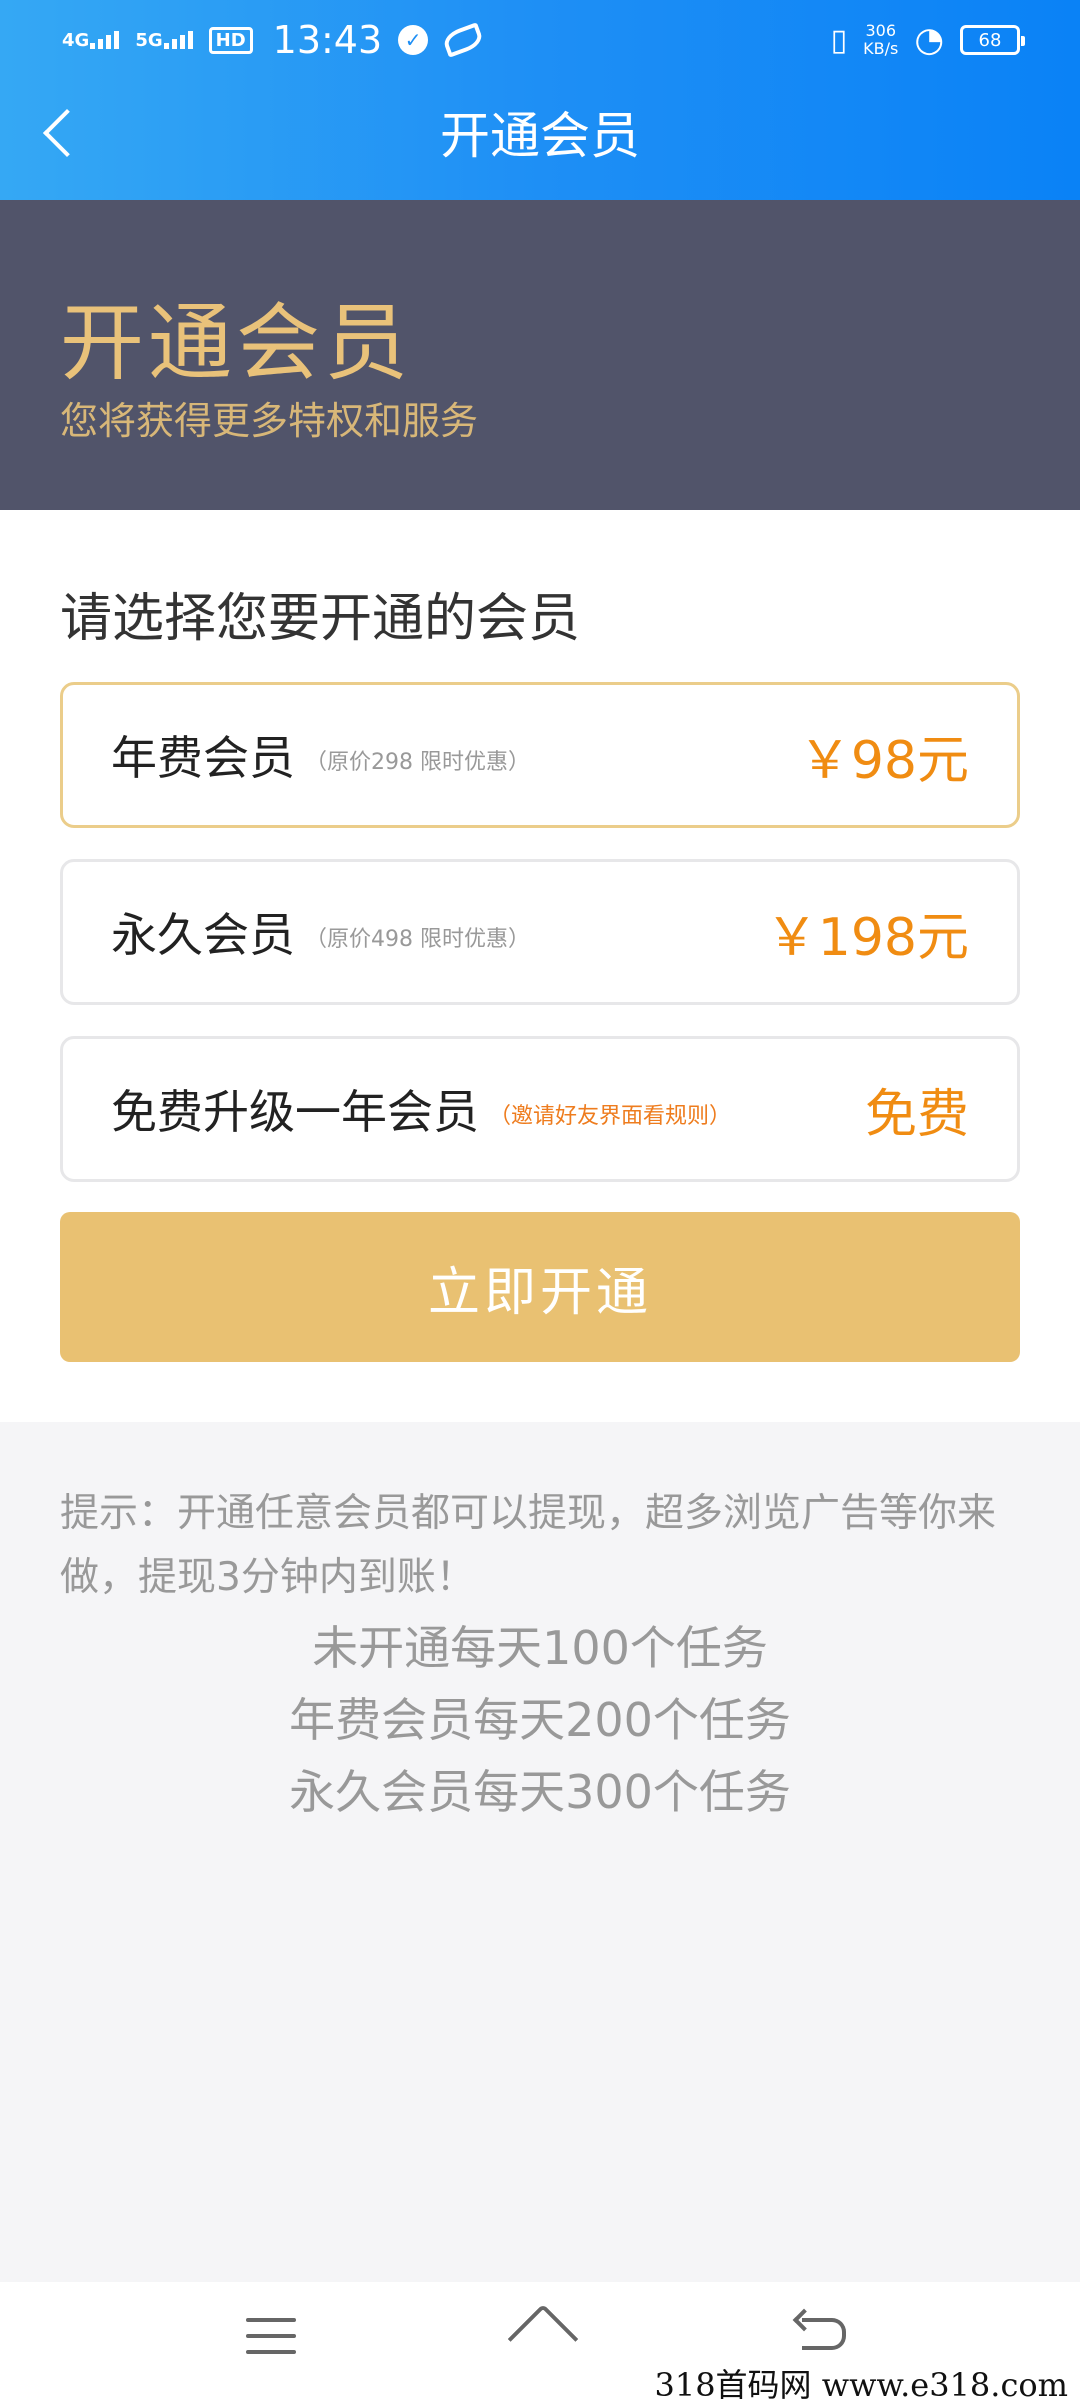  I want to click on status-bar: 4G 5G HD 13:43 ✓ ▯ 306 KB/s ◔ 68, so click(540, 40).